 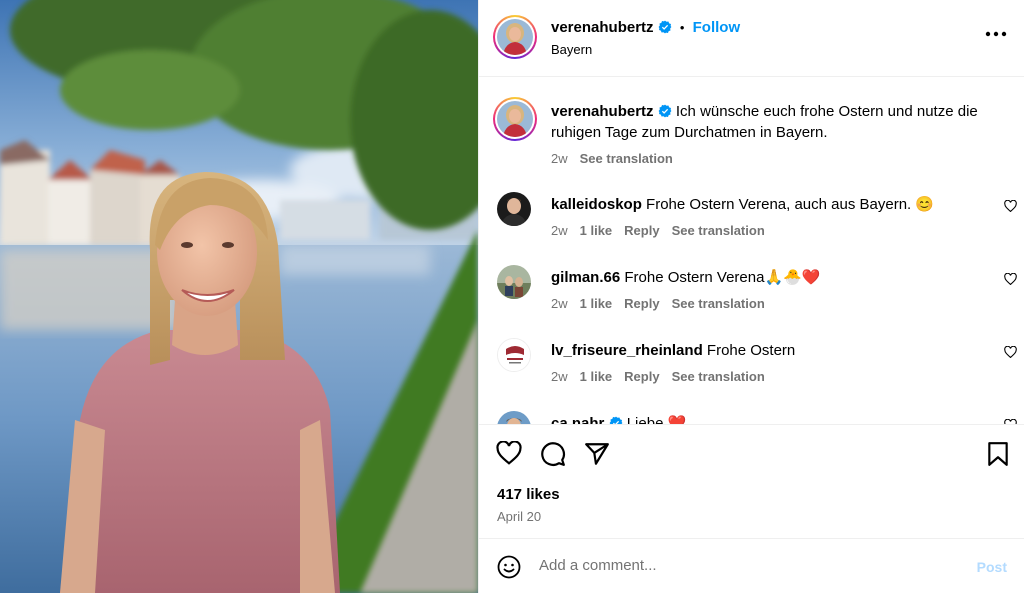 What do you see at coordinates (571, 49) in the screenshot?
I see `header-location: Bayern` at bounding box center [571, 49].